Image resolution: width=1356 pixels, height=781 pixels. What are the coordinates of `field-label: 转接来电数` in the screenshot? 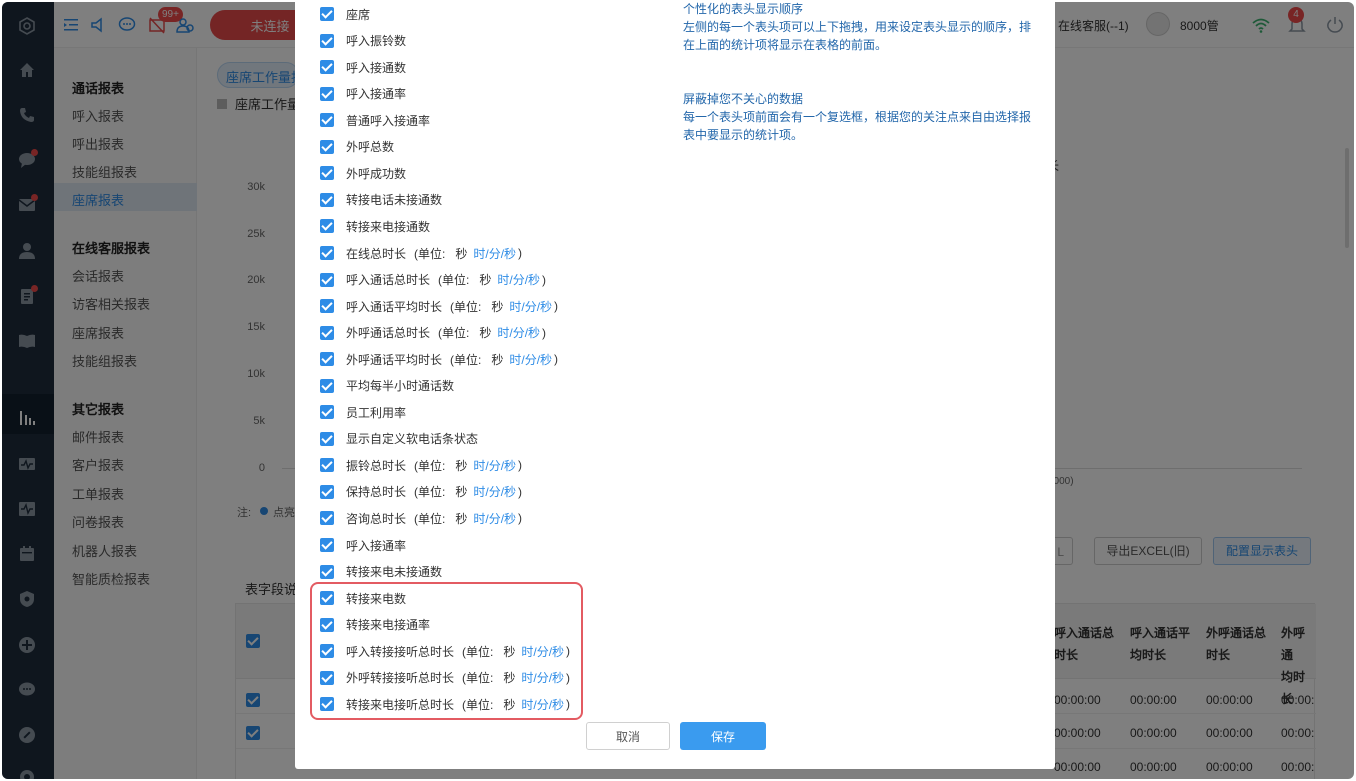 It's located at (376, 598).